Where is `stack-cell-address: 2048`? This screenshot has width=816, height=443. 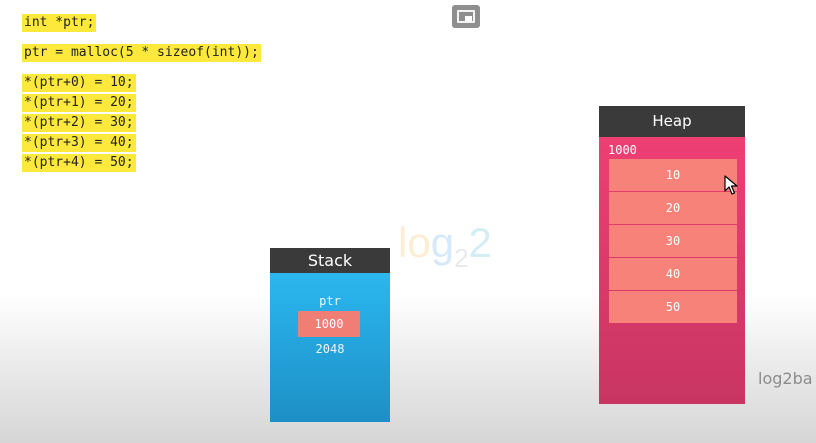
stack-cell-address: 2048 is located at coordinates (330, 349).